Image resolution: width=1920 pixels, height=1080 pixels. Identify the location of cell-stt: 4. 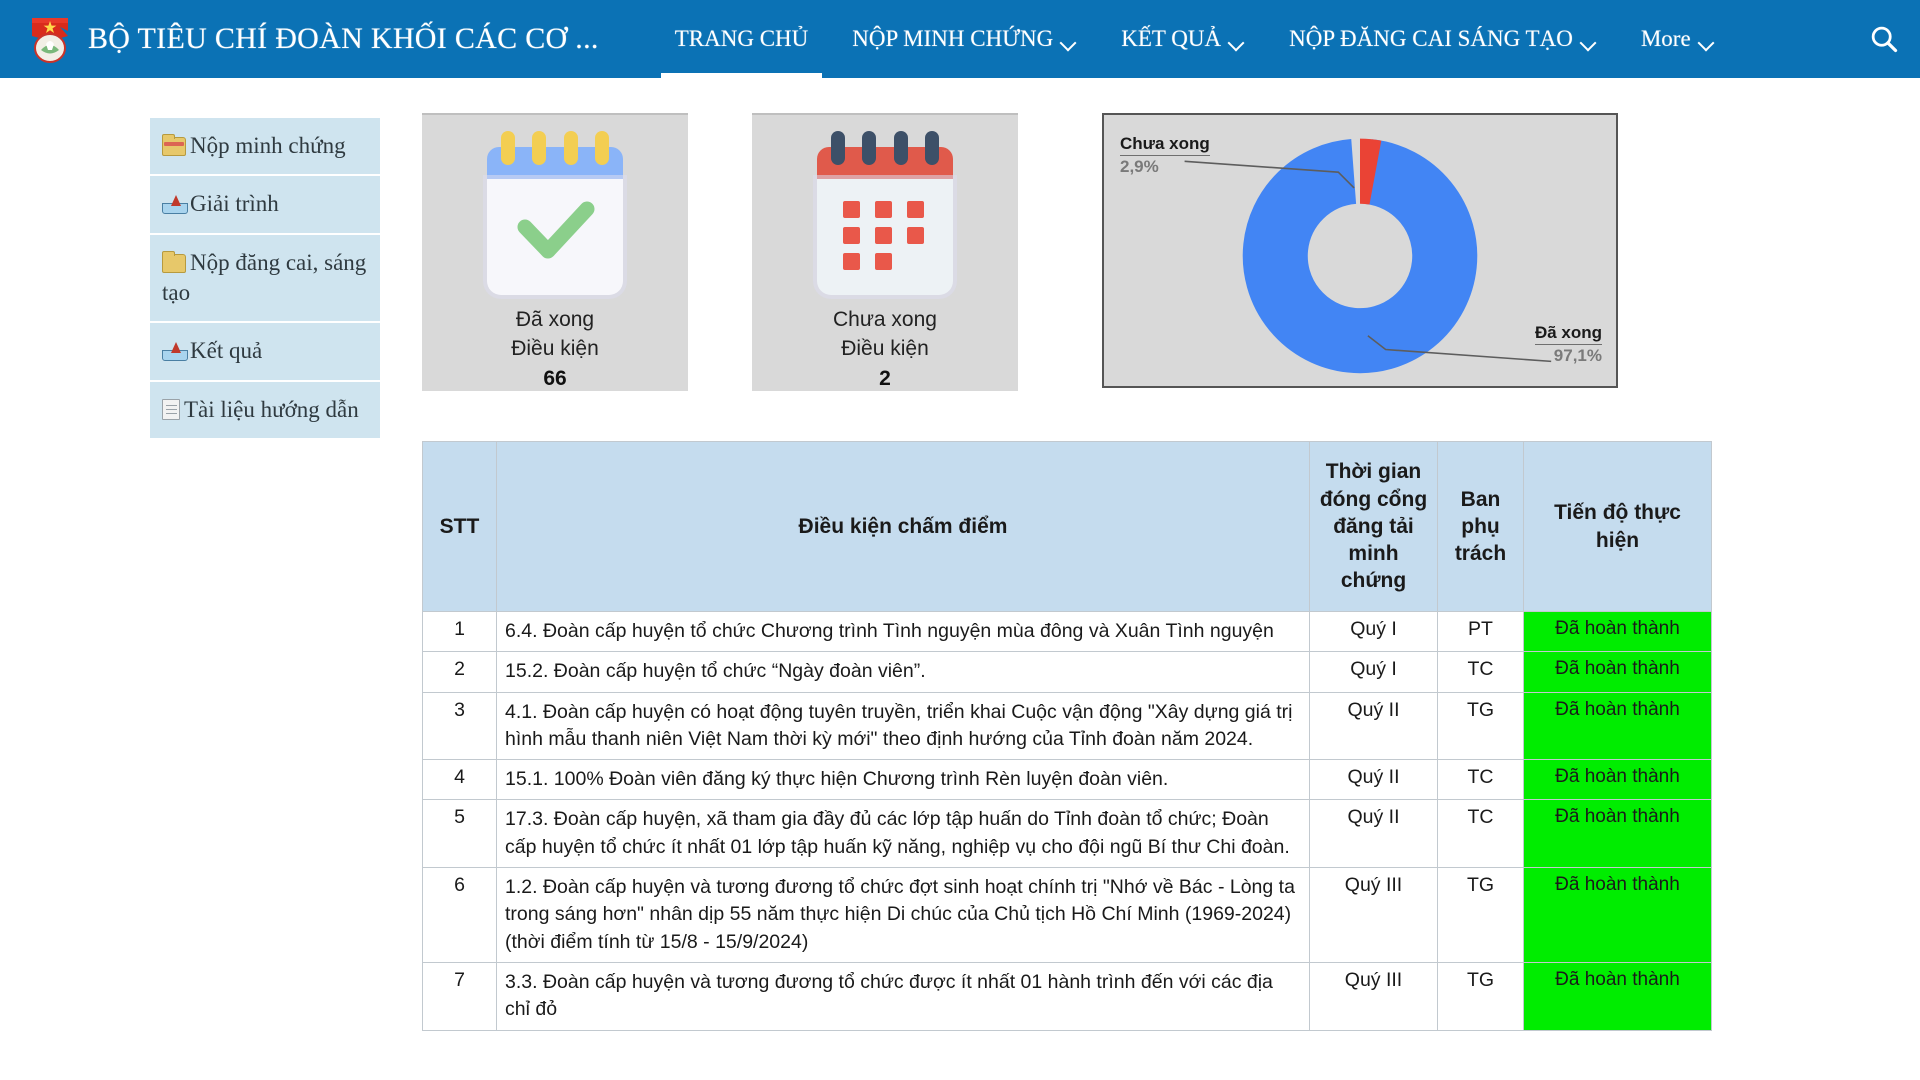
(459, 780).